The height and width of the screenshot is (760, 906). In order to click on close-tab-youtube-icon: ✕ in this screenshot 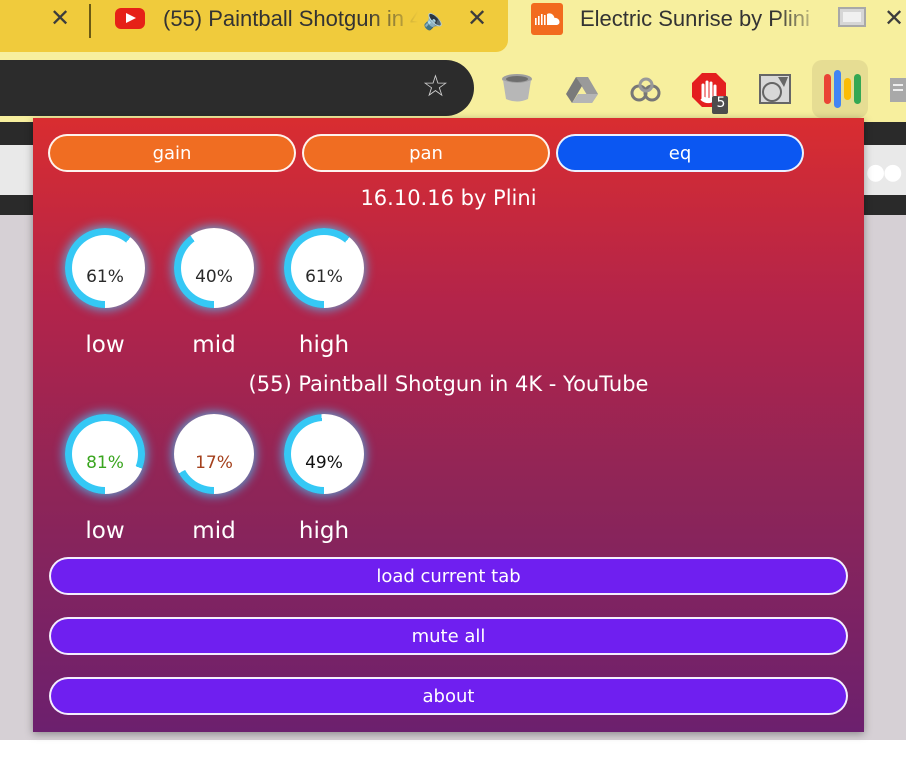, I will do `click(477, 18)`.